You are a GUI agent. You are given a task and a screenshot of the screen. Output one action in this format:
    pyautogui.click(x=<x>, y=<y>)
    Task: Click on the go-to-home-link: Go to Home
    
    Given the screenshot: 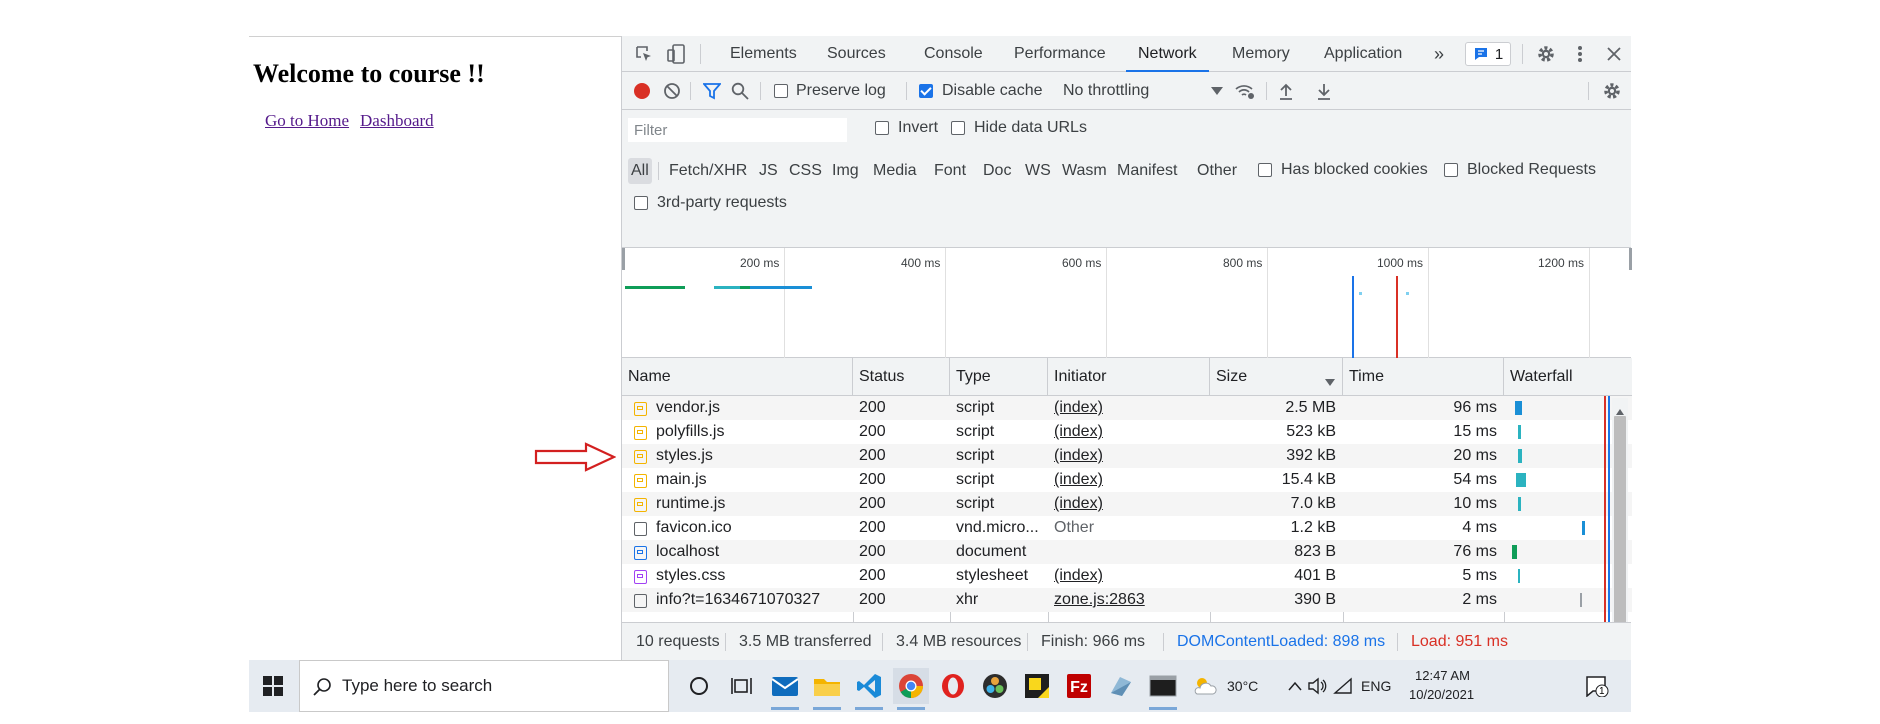 What is the action you would take?
    pyautogui.click(x=307, y=121)
    